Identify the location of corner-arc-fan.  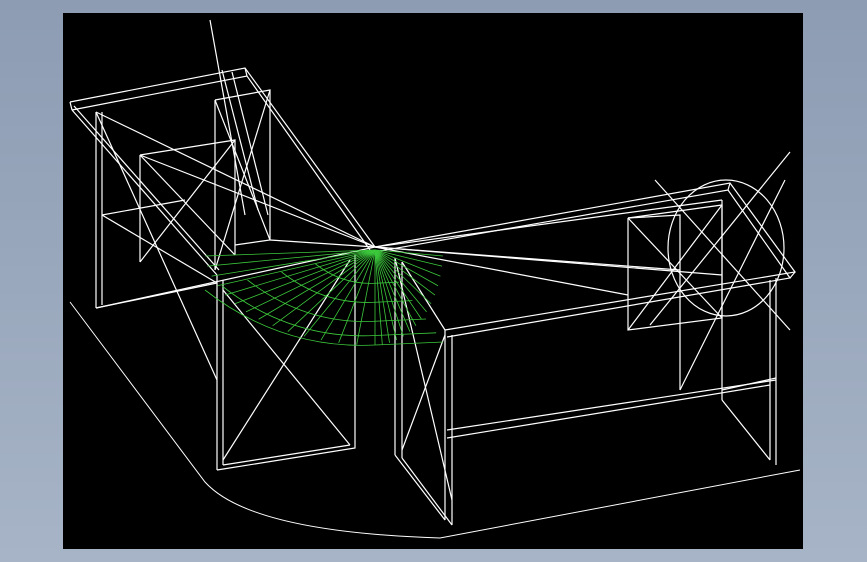
(324, 297).